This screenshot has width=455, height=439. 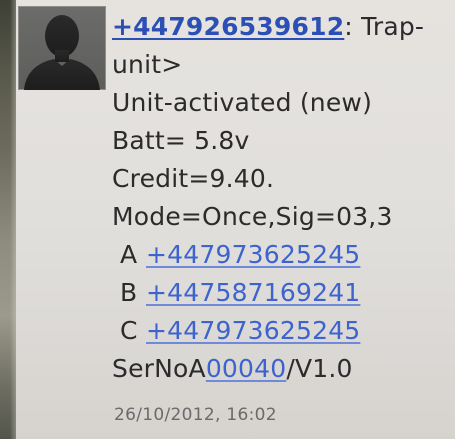 What do you see at coordinates (384, 26) in the screenshot?
I see `sender-text: : Trap-` at bounding box center [384, 26].